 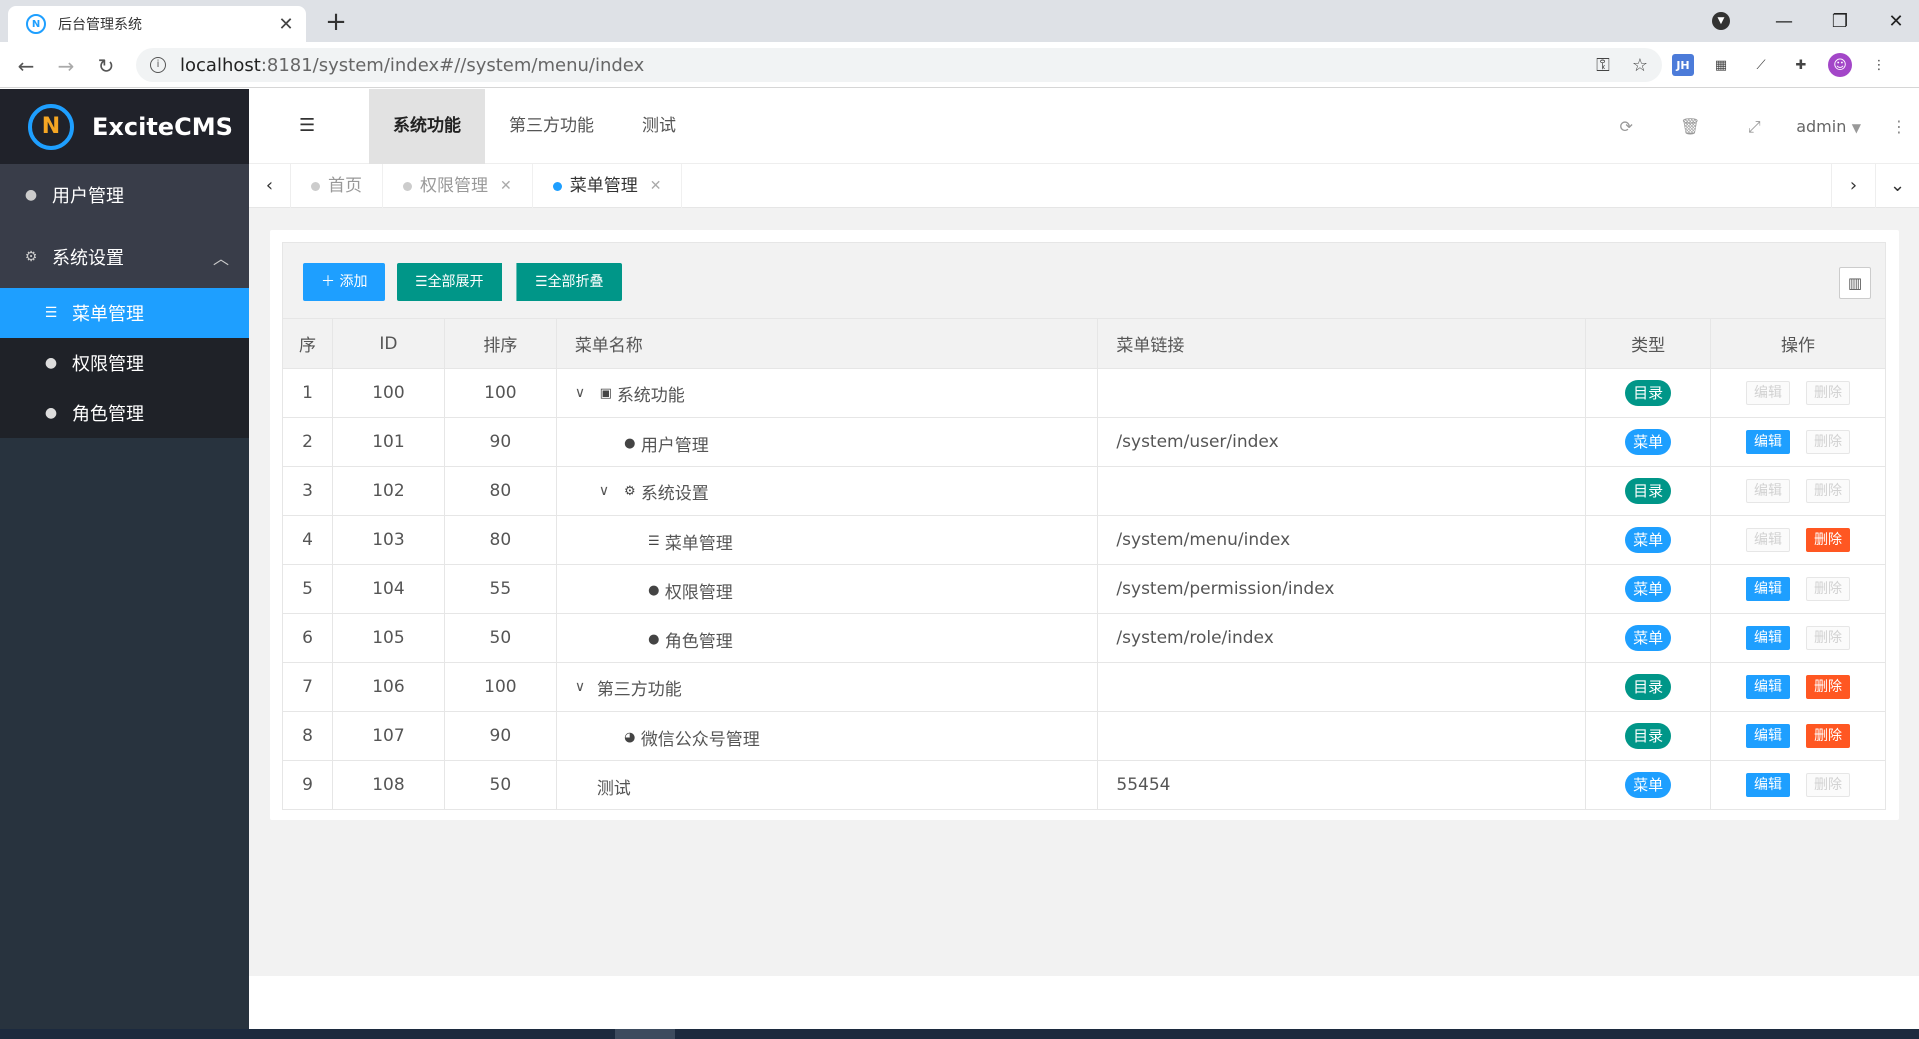 What do you see at coordinates (827, 736) in the screenshot?
I see `cell-name: ◕ 微信公众号管理` at bounding box center [827, 736].